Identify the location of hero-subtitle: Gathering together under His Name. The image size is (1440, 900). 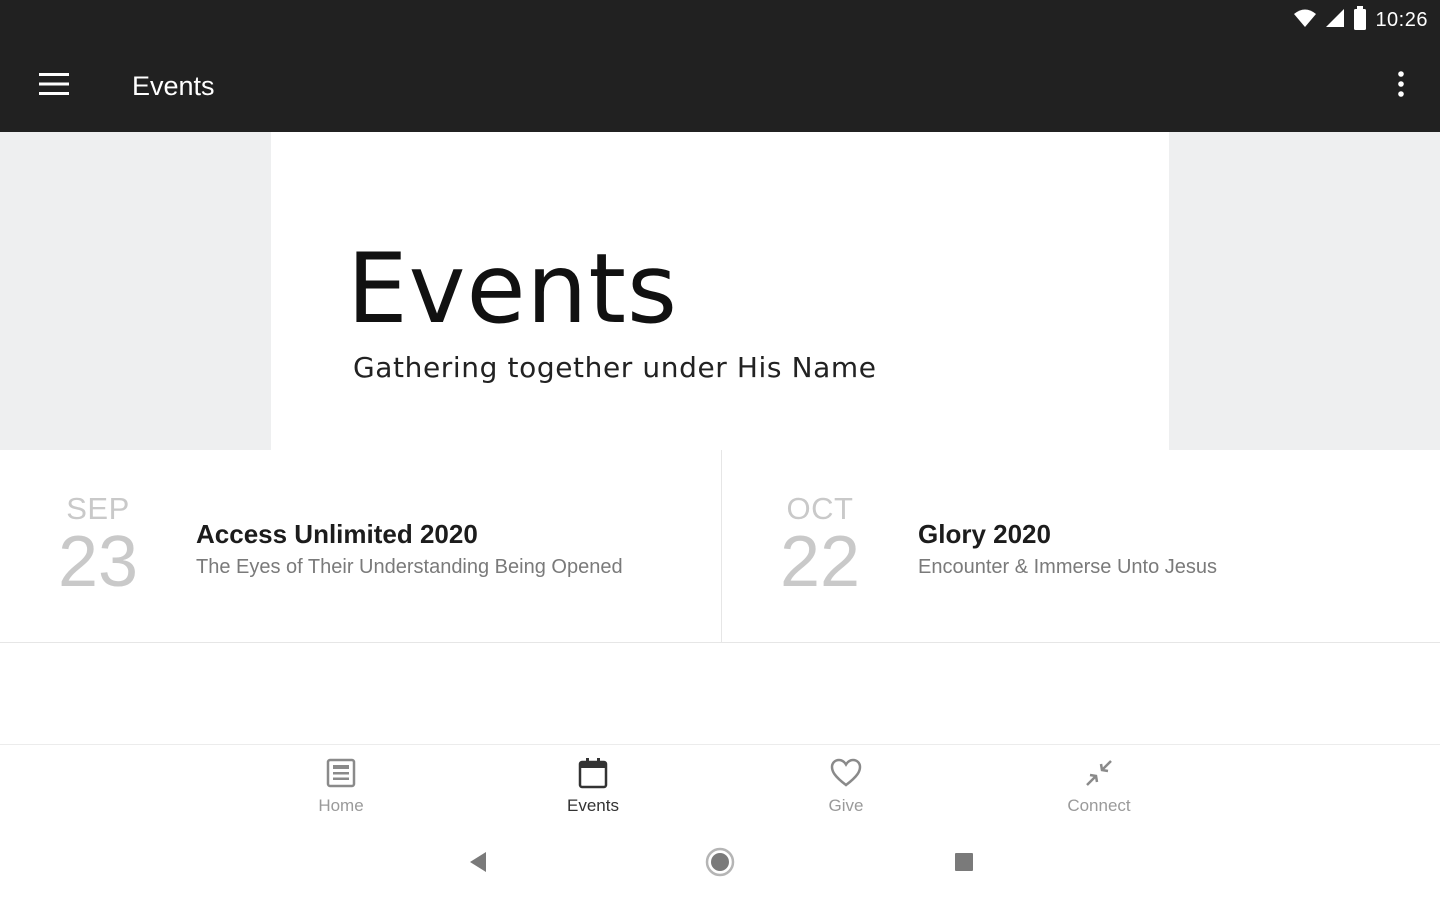
(615, 367).